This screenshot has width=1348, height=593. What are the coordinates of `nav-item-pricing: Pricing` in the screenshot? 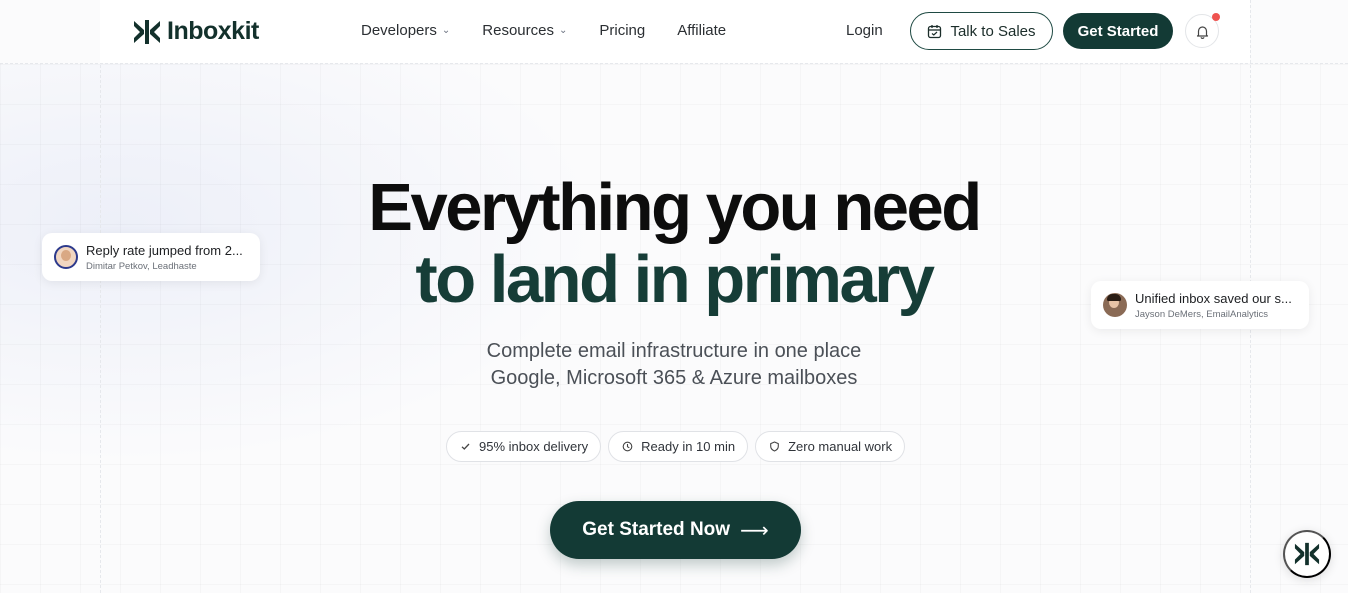 It's located at (622, 30).